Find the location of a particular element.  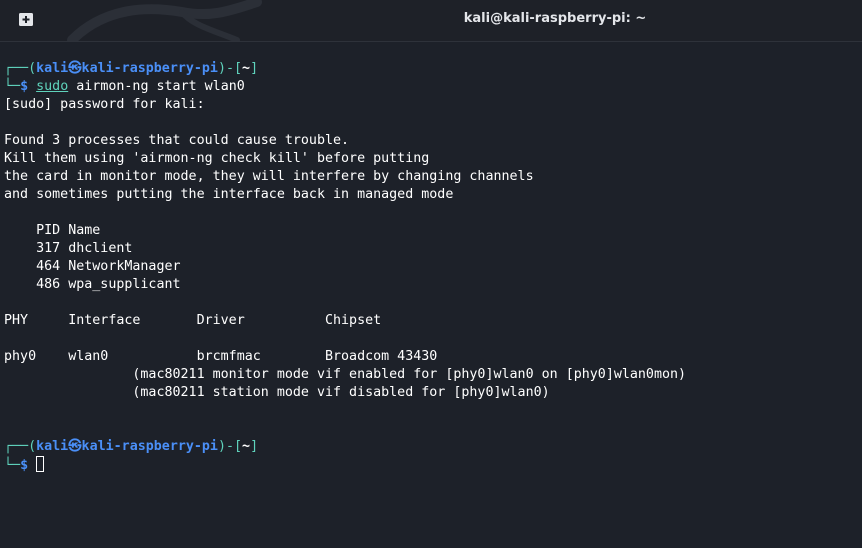

process-row: 317 dhclient is located at coordinates (68, 248).